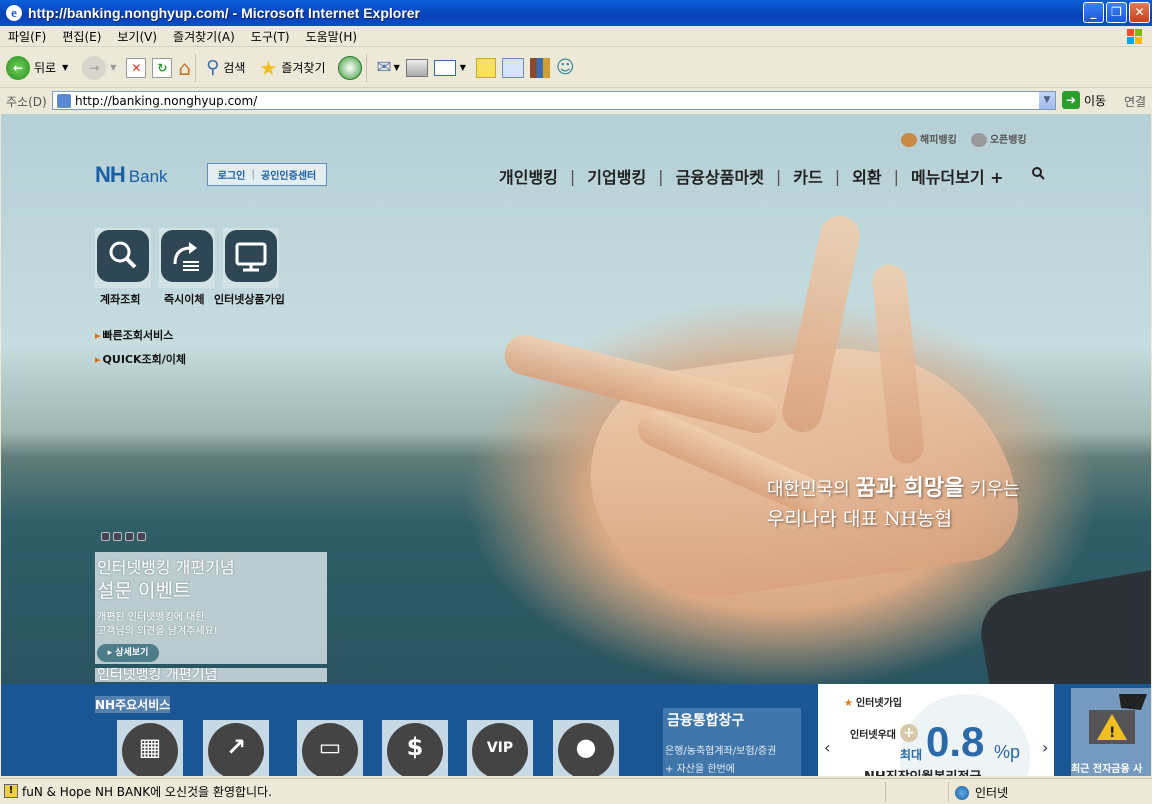  Describe the element at coordinates (957, 176) in the screenshot. I see `nav-more: 메뉴더보기 +` at that location.